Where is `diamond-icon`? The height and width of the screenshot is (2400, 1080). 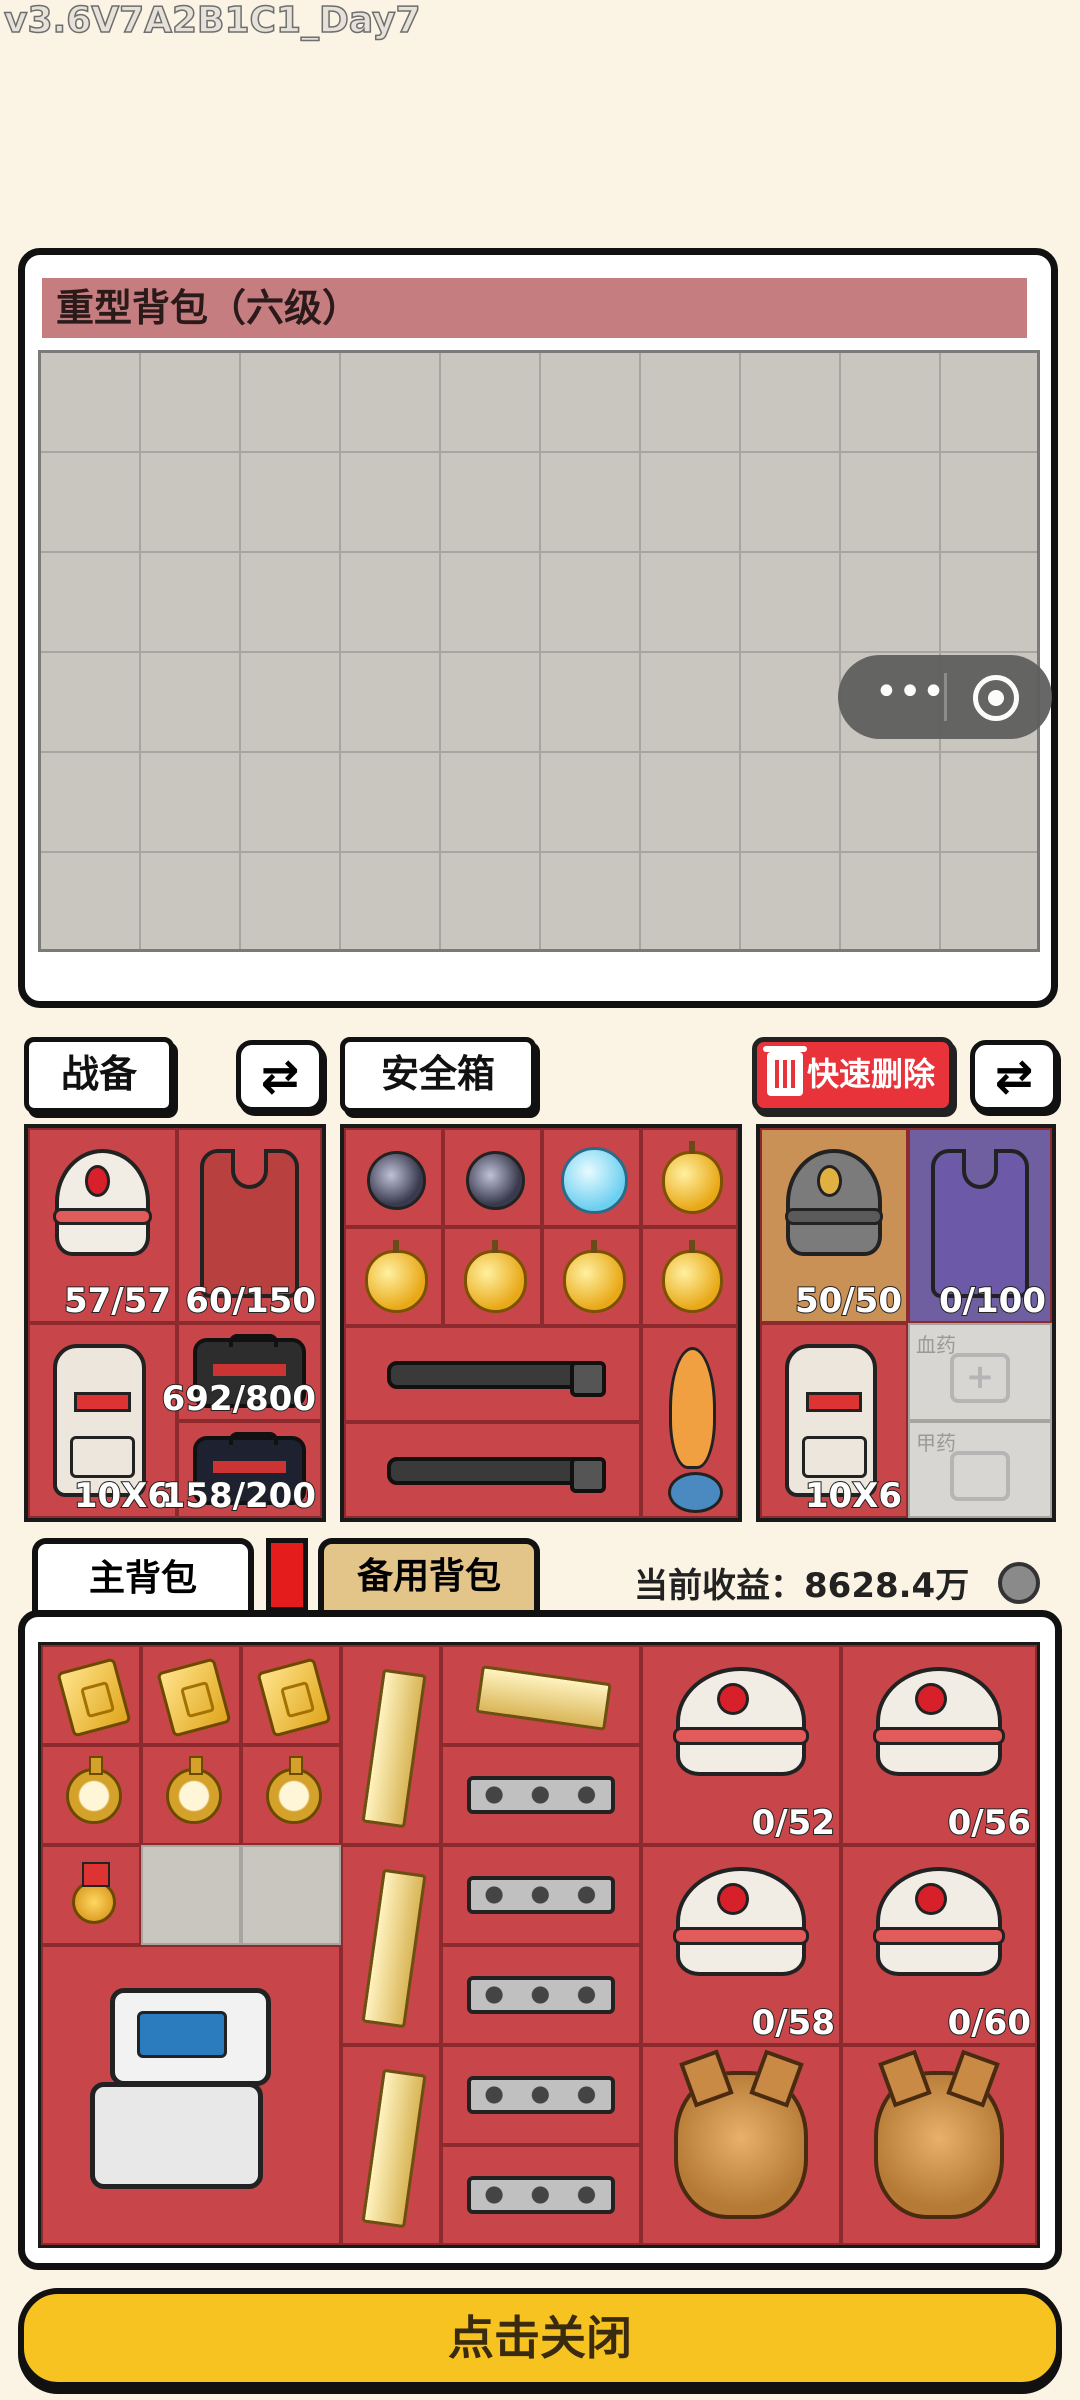 diamond-icon is located at coordinates (594, 1180).